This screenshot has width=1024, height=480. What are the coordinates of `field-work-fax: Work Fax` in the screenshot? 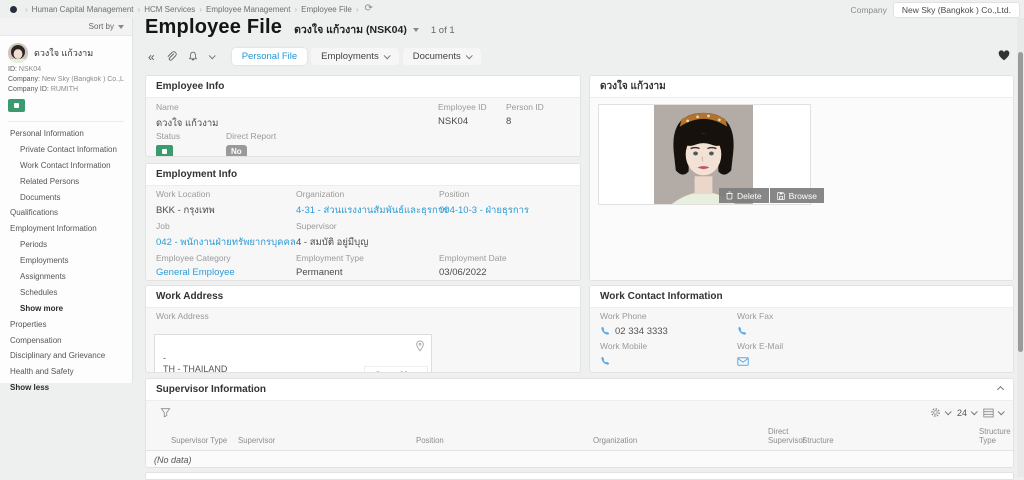 It's located at (755, 324).